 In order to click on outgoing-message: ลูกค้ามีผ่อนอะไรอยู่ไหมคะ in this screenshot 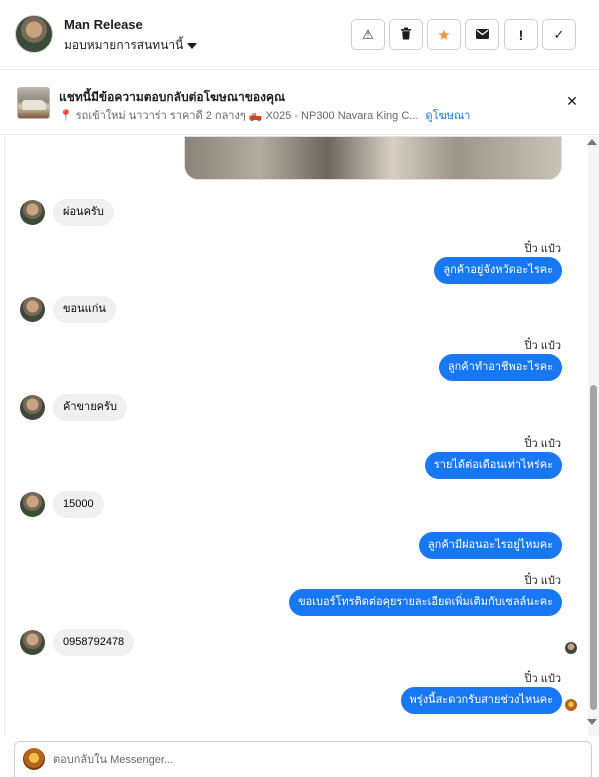, I will do `click(490, 545)`.